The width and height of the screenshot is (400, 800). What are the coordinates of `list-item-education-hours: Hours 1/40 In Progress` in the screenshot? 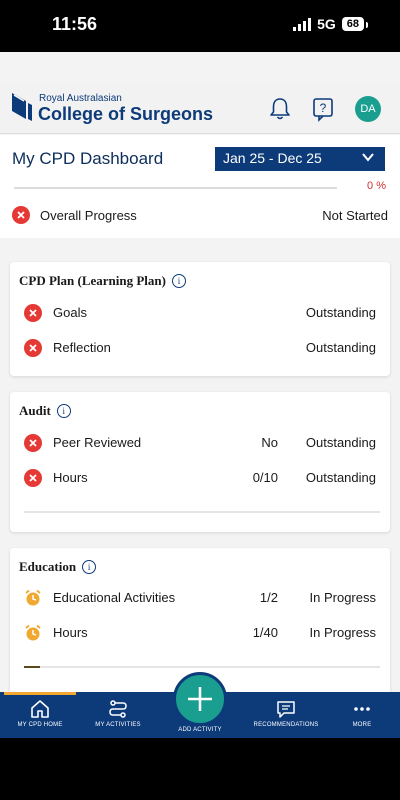 It's located at (200, 633).